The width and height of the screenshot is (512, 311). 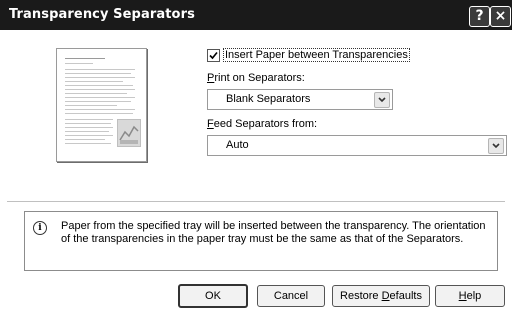 I want to click on print-on-separators-value: Blank Separators, so click(x=268, y=99).